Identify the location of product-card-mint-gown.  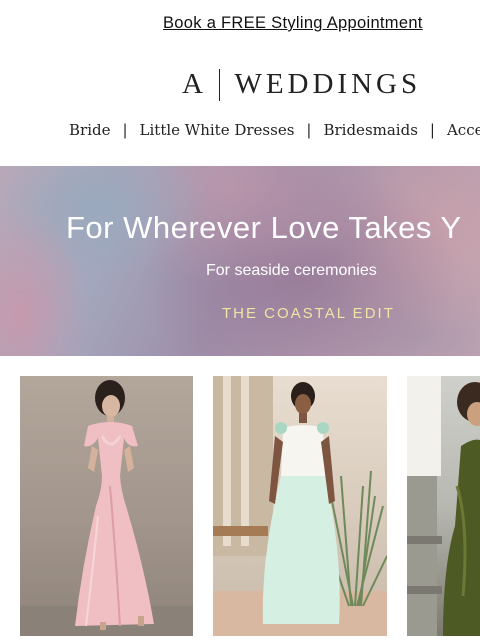
(300, 506).